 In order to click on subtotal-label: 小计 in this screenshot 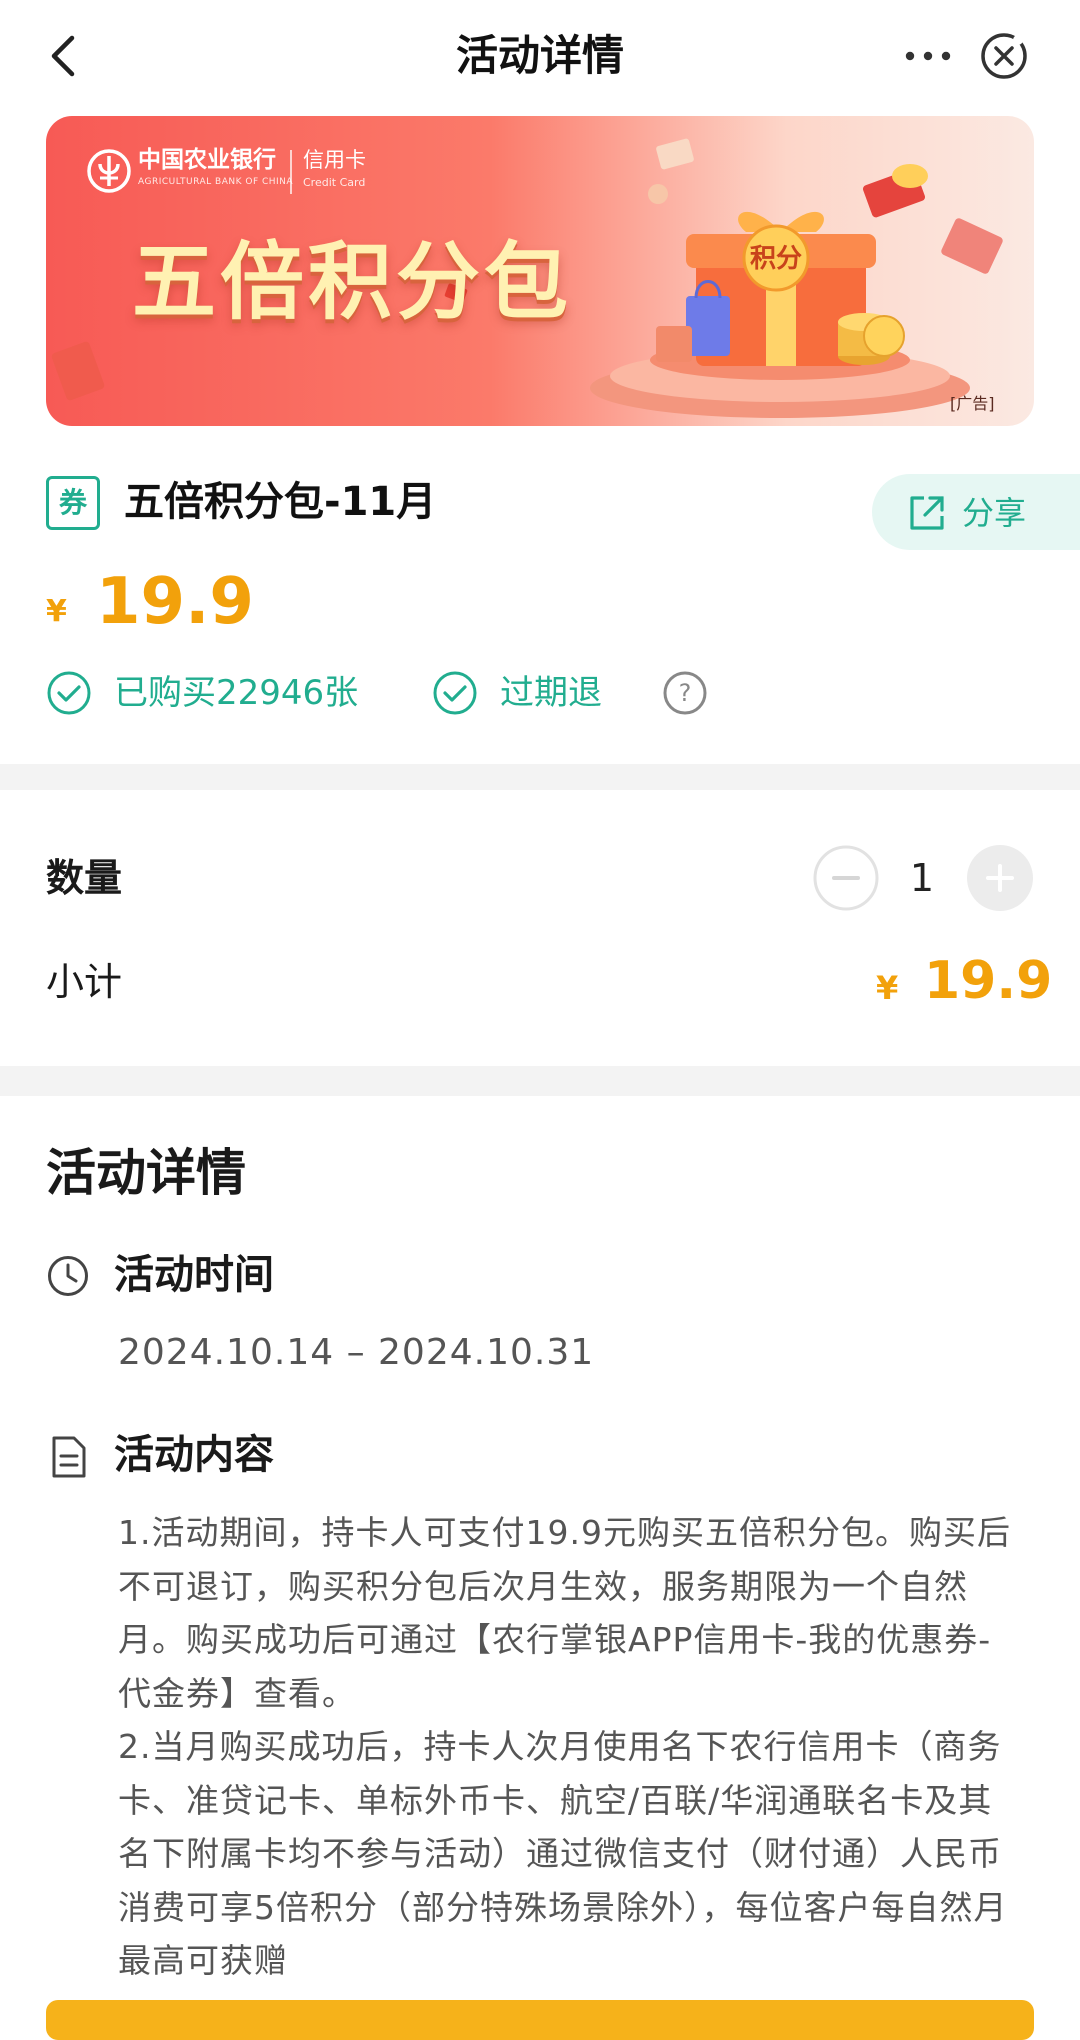, I will do `click(84, 982)`.